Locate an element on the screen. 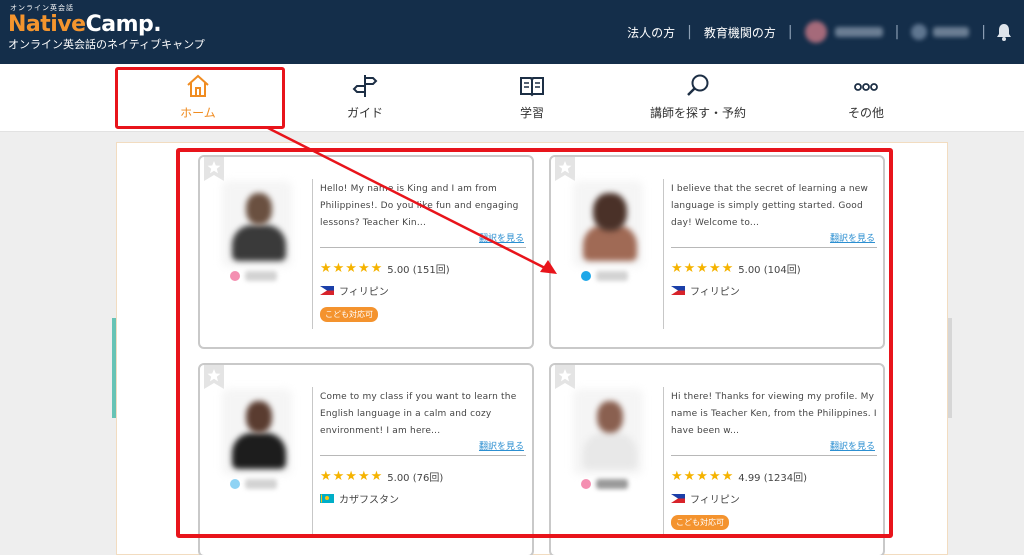 This screenshot has width=1024, height=555. user-name-blurred is located at coordinates (858, 32).